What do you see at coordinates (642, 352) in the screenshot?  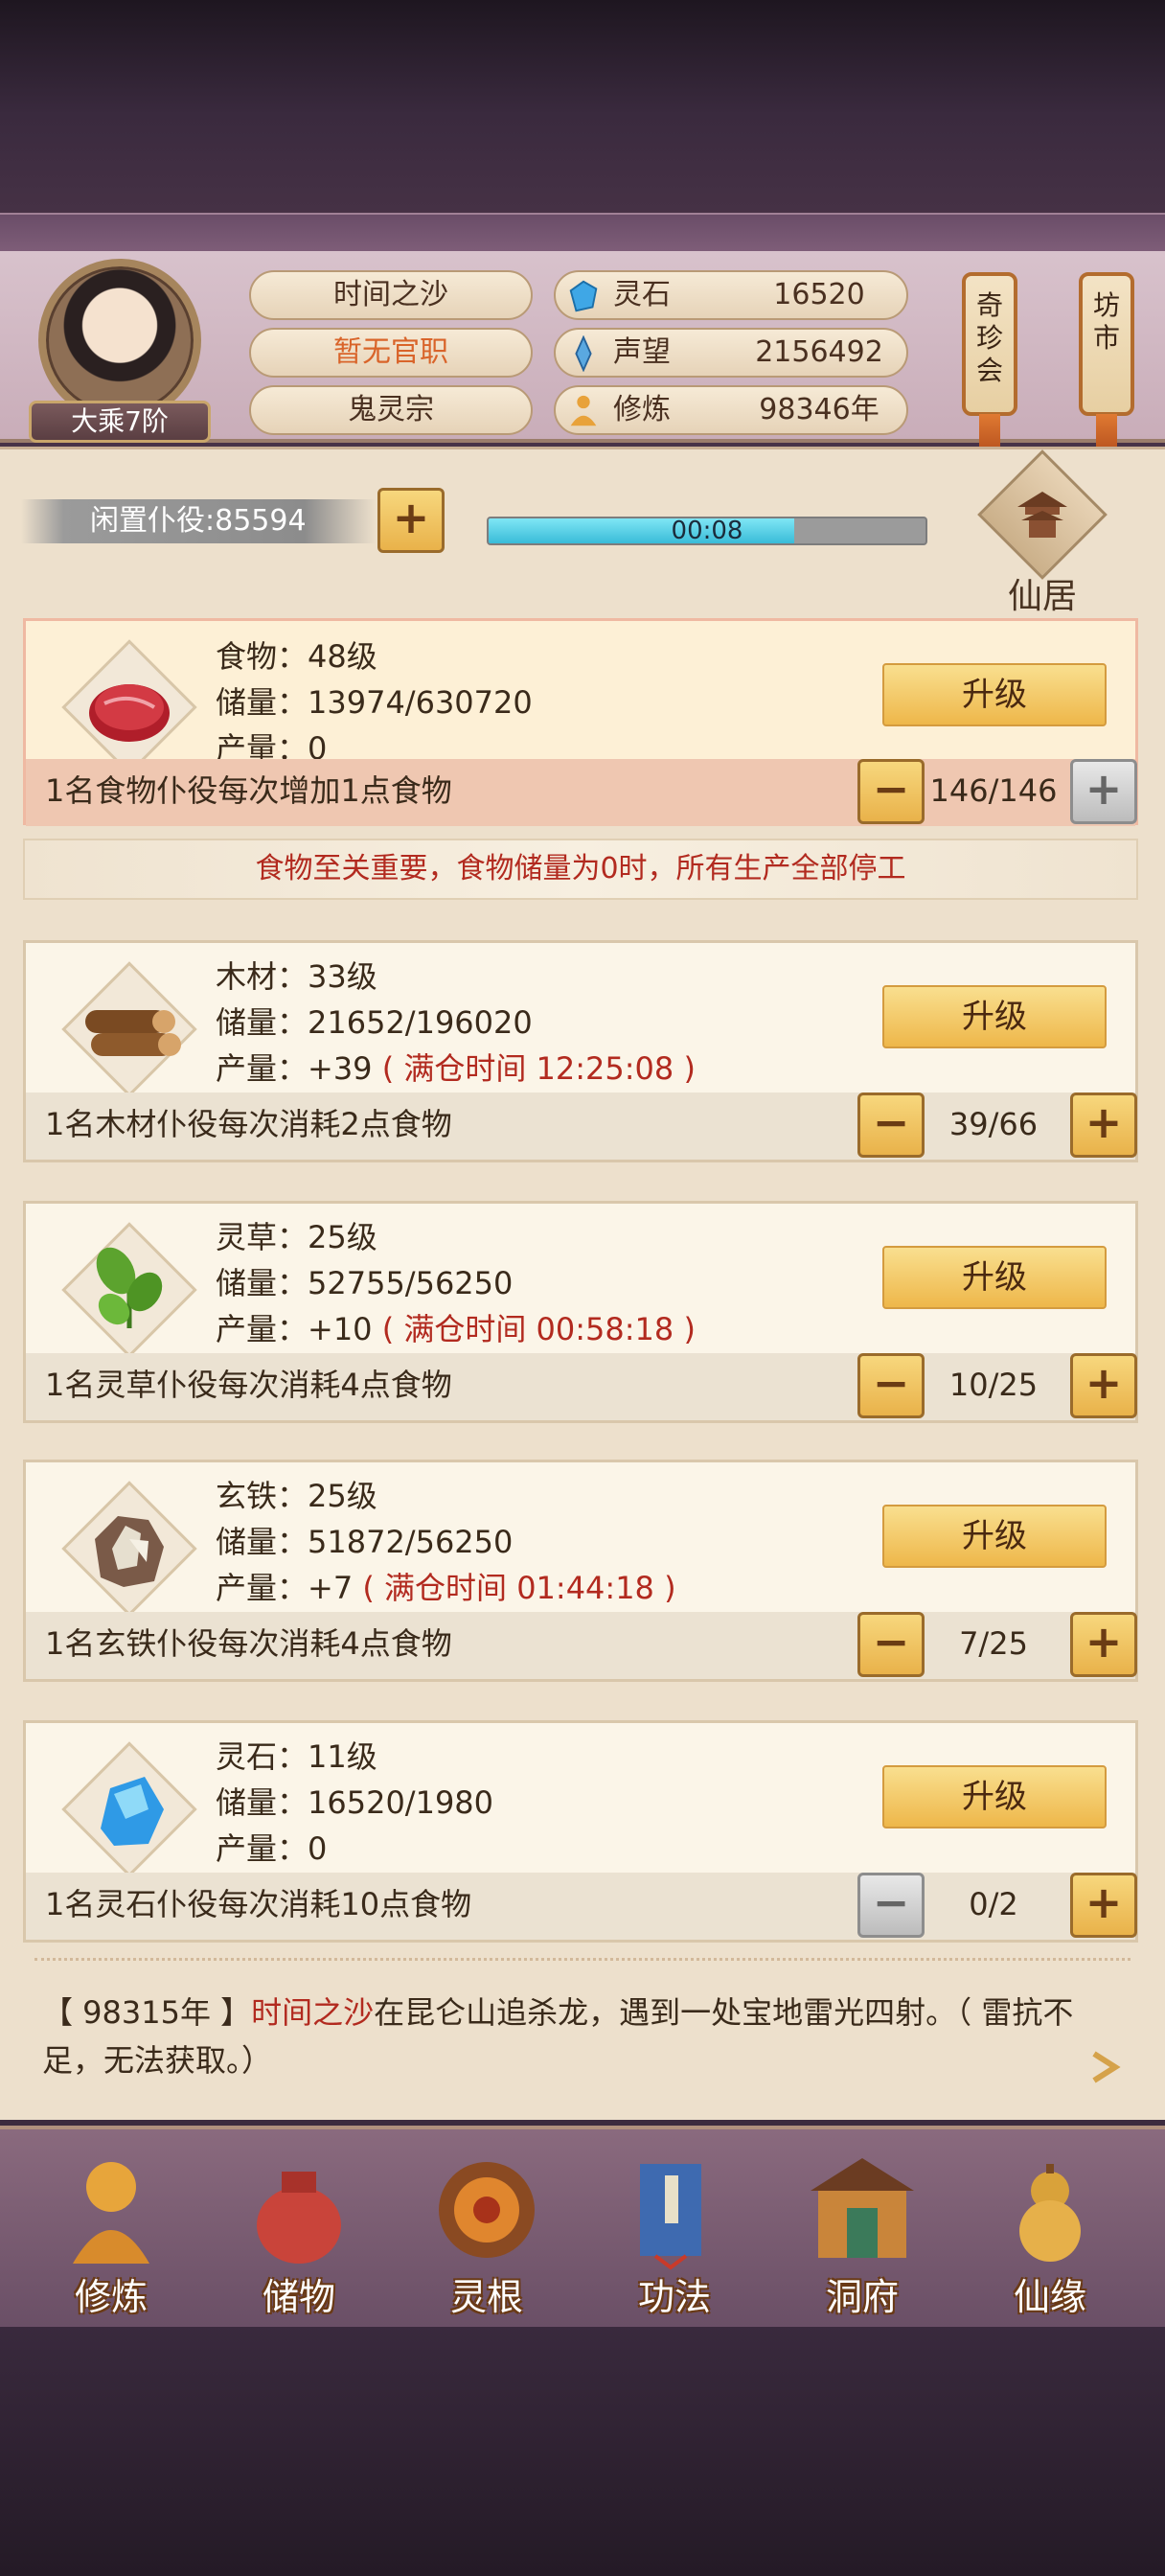 I see `resource-label: 声望` at bounding box center [642, 352].